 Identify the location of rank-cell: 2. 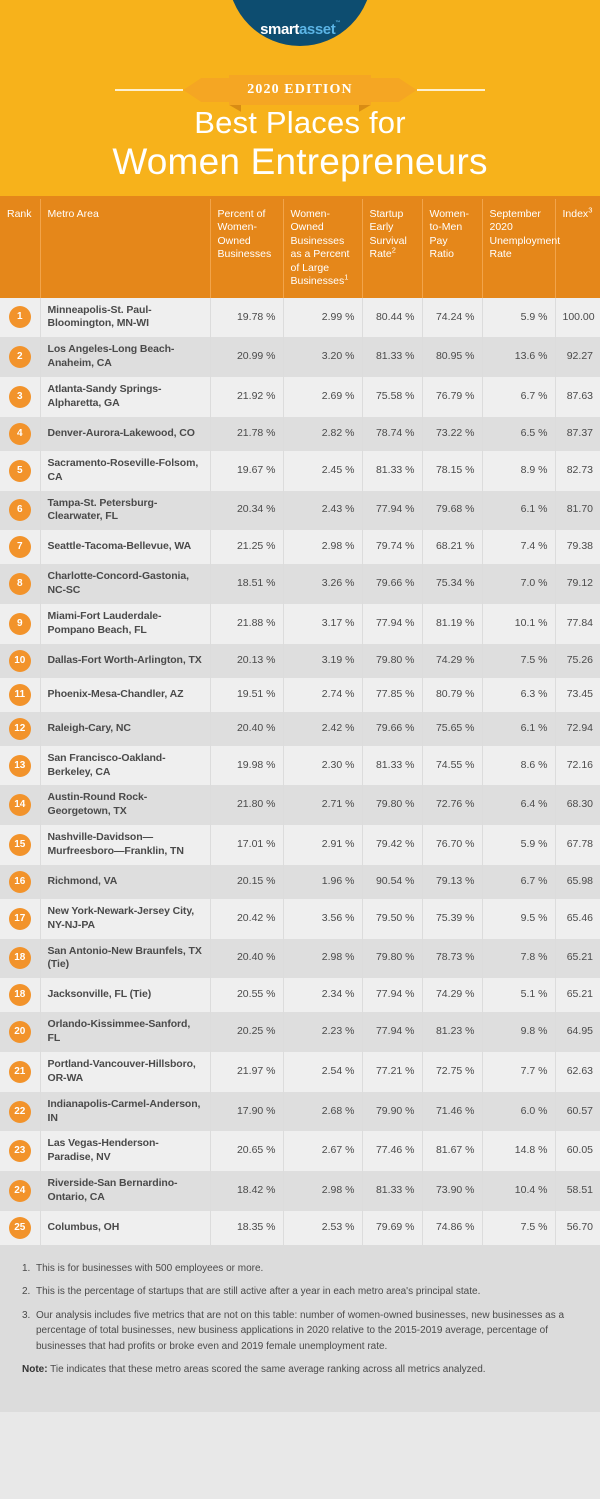
(20, 357).